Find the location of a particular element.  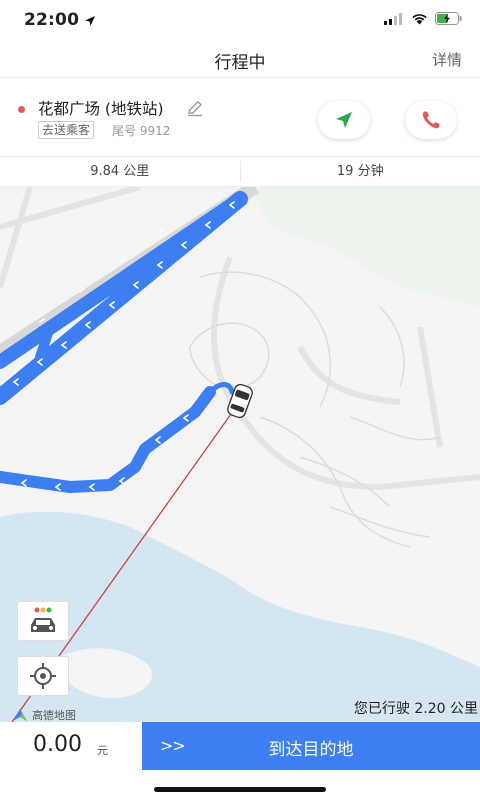

traffic-car-icon is located at coordinates (43, 619).